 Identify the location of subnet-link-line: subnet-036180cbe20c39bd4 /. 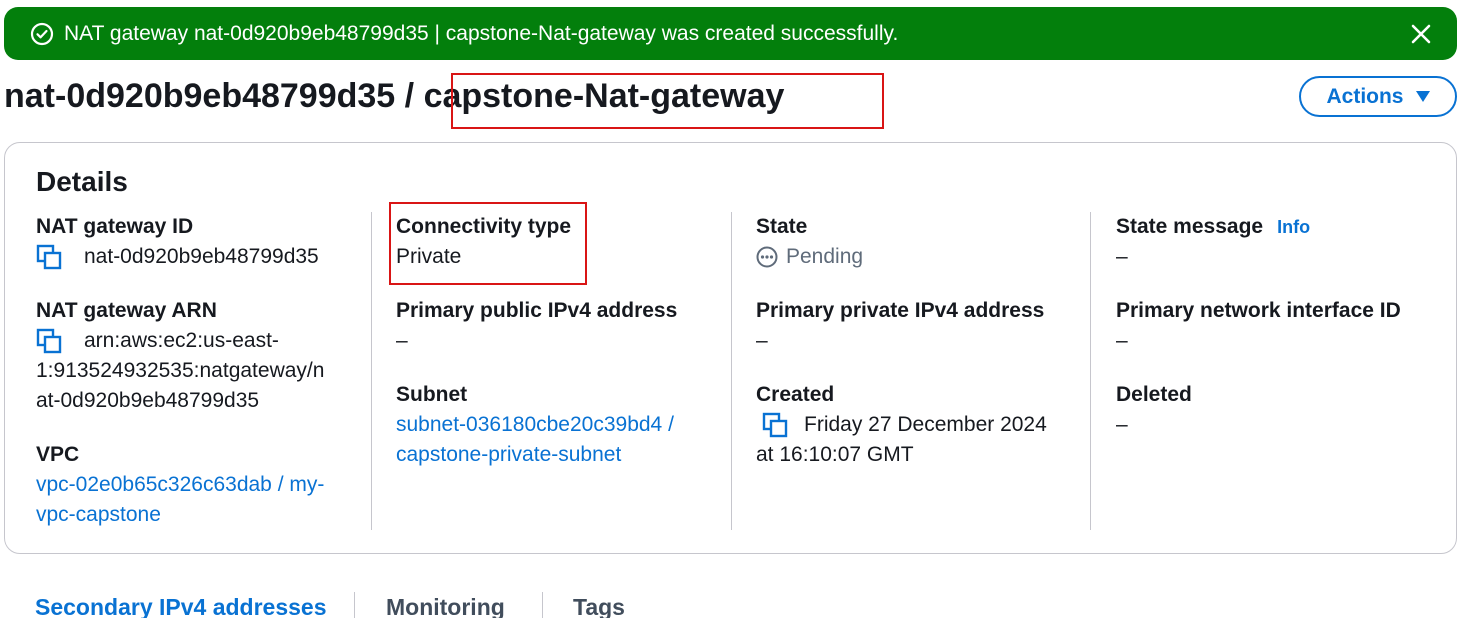
(535, 425).